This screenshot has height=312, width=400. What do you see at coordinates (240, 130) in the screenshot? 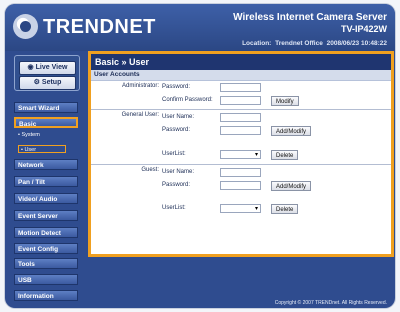
I see `general-password-input` at bounding box center [240, 130].